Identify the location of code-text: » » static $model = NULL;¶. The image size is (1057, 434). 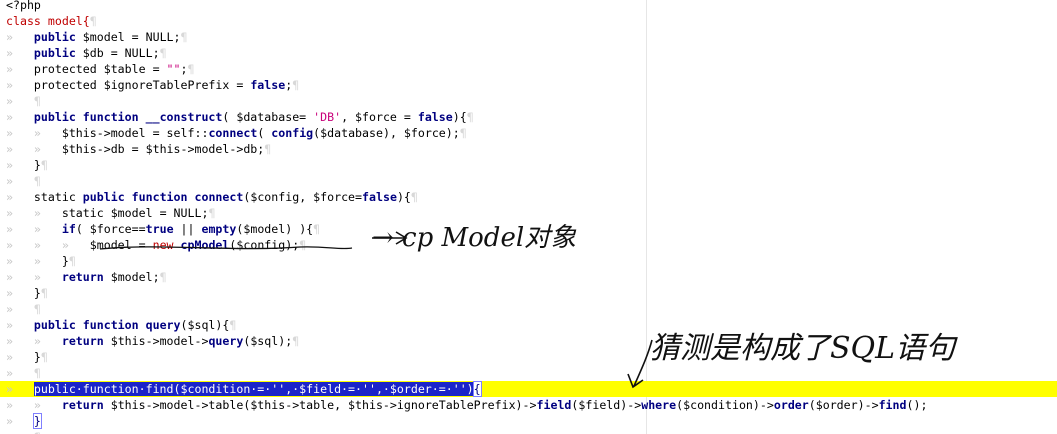
(110, 213).